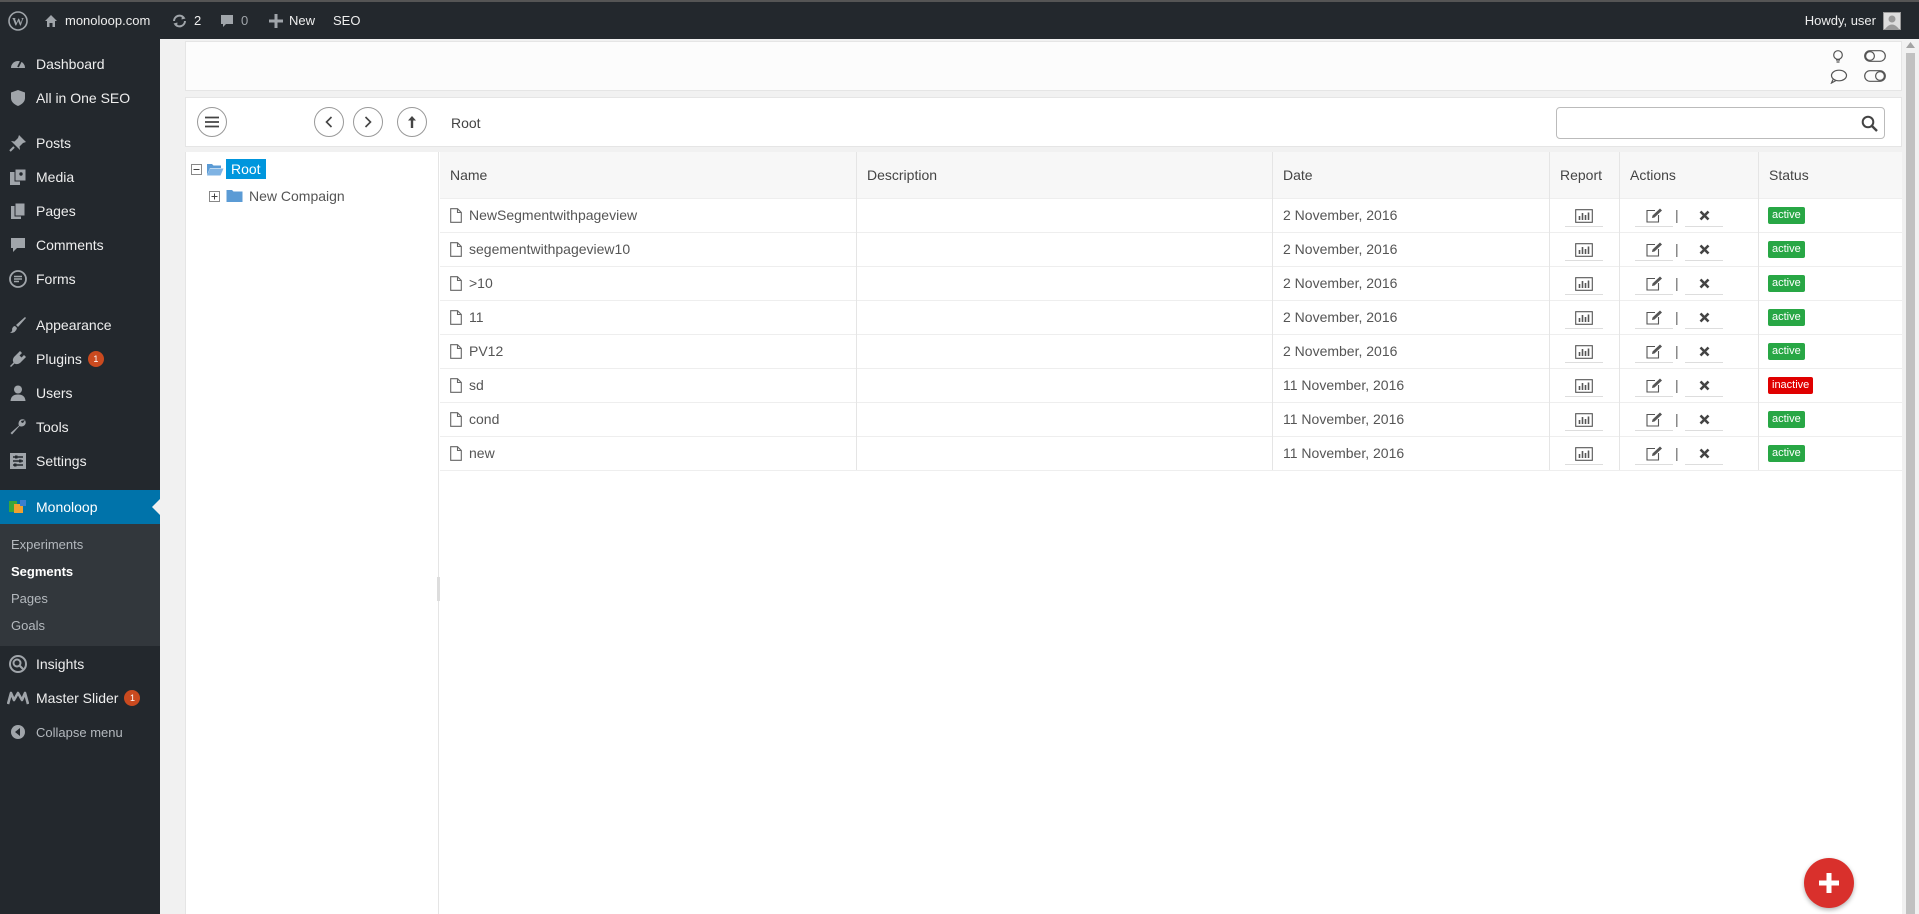 The height and width of the screenshot is (914, 1919). What do you see at coordinates (1064, 175) in the screenshot?
I see `column-header-description: Description` at bounding box center [1064, 175].